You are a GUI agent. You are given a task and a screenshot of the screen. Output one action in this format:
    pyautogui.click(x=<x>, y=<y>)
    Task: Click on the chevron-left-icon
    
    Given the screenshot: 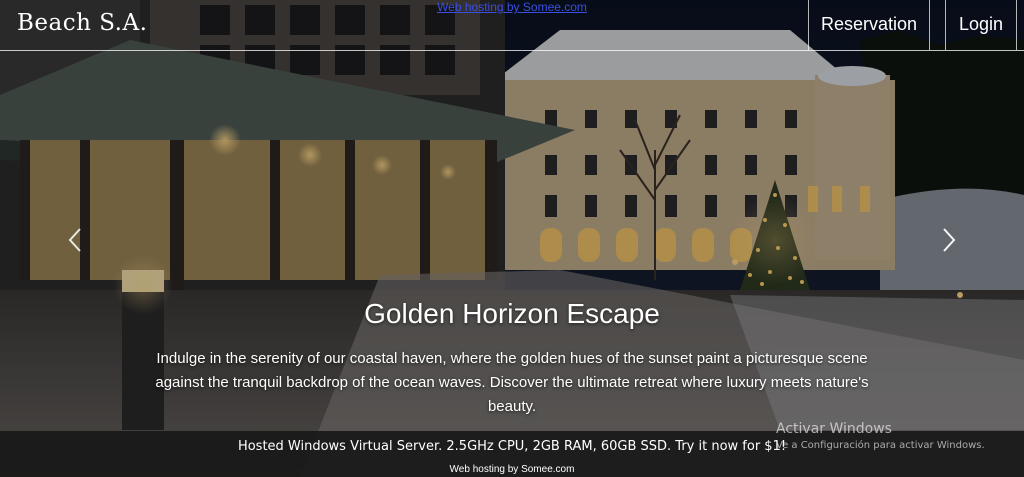 What is the action you would take?
    pyautogui.click(x=74, y=240)
    